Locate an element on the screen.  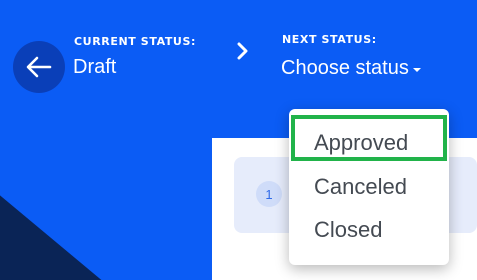
arrow-left-icon is located at coordinates (39, 67).